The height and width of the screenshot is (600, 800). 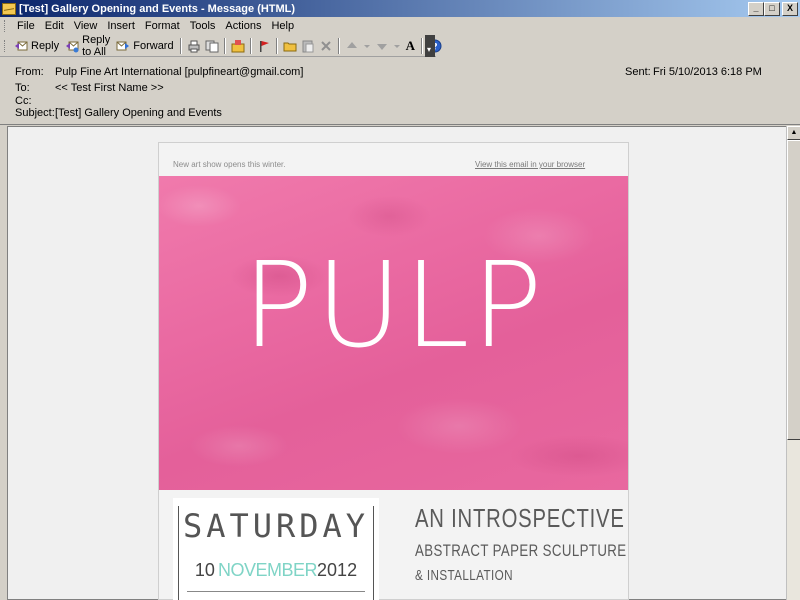 I want to click on event-date-month: NOVEMBER, so click(x=268, y=570).